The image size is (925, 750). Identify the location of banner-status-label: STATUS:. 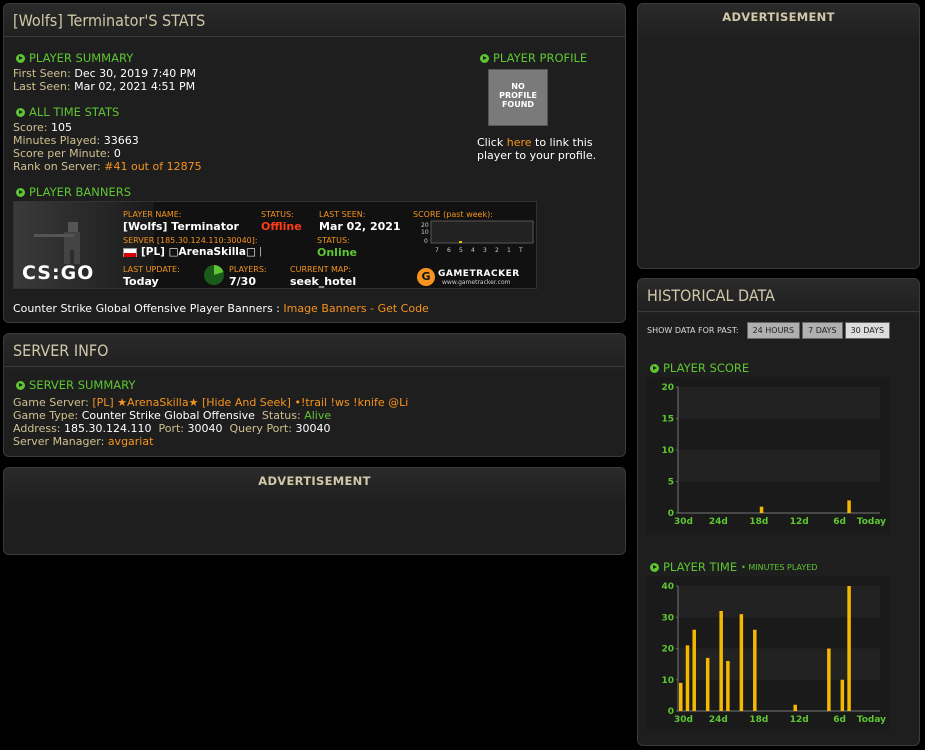
(277, 214).